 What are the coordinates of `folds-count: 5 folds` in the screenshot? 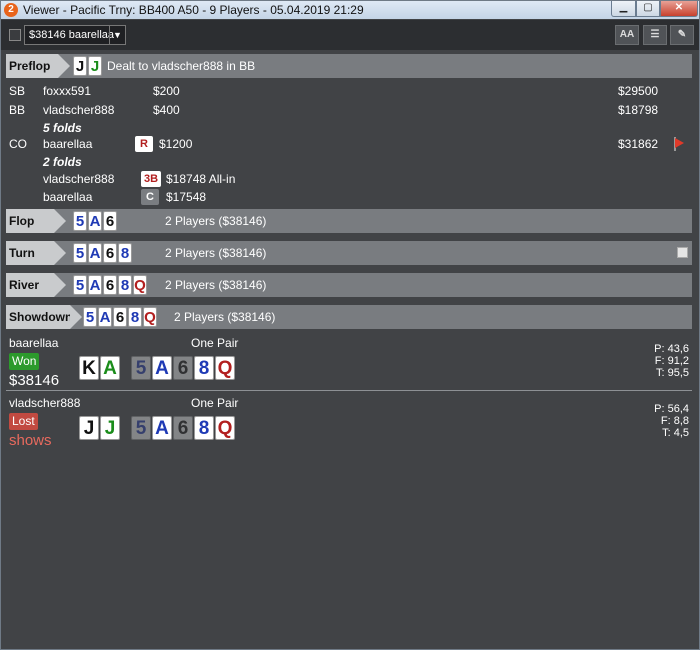 It's located at (62, 128).